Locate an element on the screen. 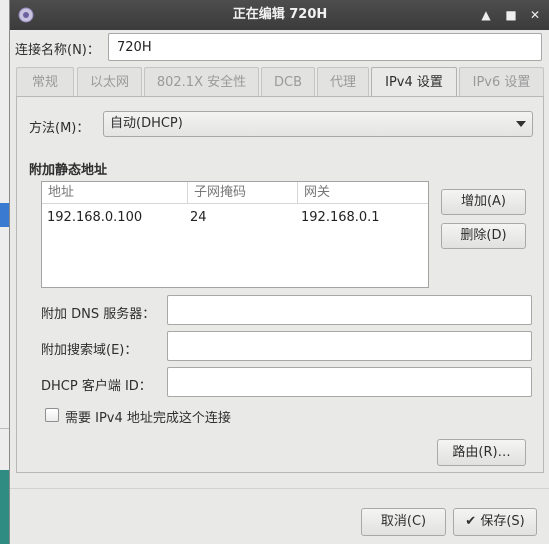 Image resolution: width=549 pixels, height=544 pixels. dhcp-client-id-label: DHCP 客户端 ID： is located at coordinates (96, 386).